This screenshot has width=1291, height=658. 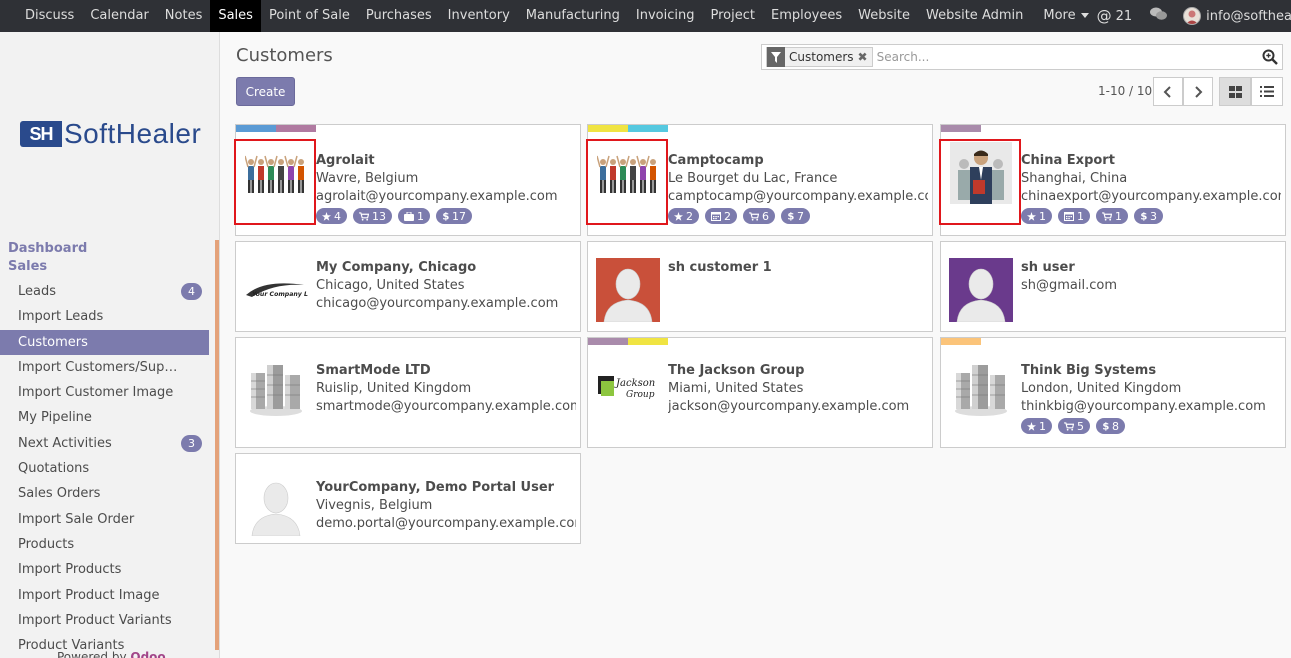 What do you see at coordinates (884, 16) in the screenshot?
I see `app-menu-website: Website` at bounding box center [884, 16].